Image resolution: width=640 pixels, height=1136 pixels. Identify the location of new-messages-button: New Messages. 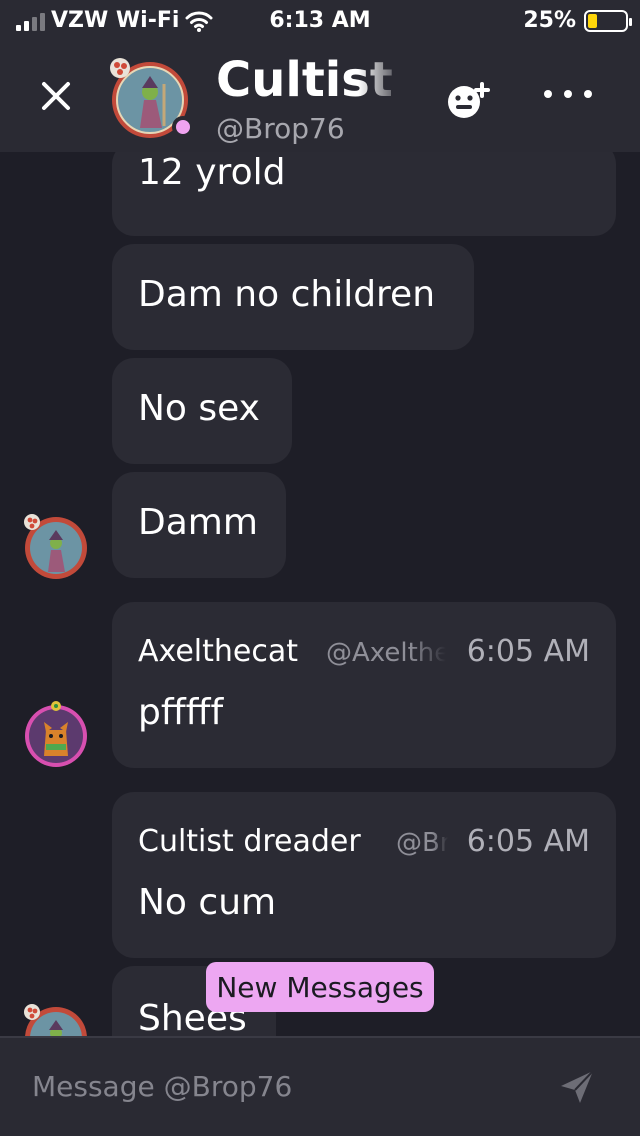
(320, 987).